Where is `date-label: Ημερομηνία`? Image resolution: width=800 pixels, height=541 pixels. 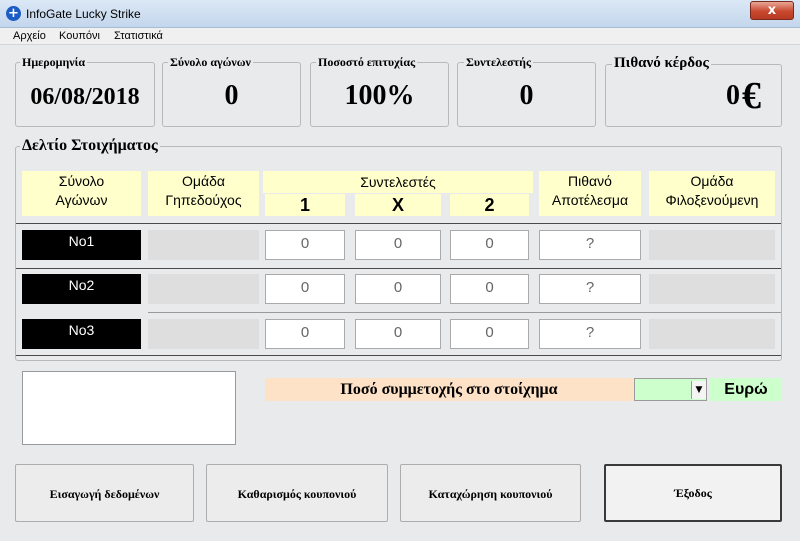 date-label: Ημερομηνία is located at coordinates (54, 62).